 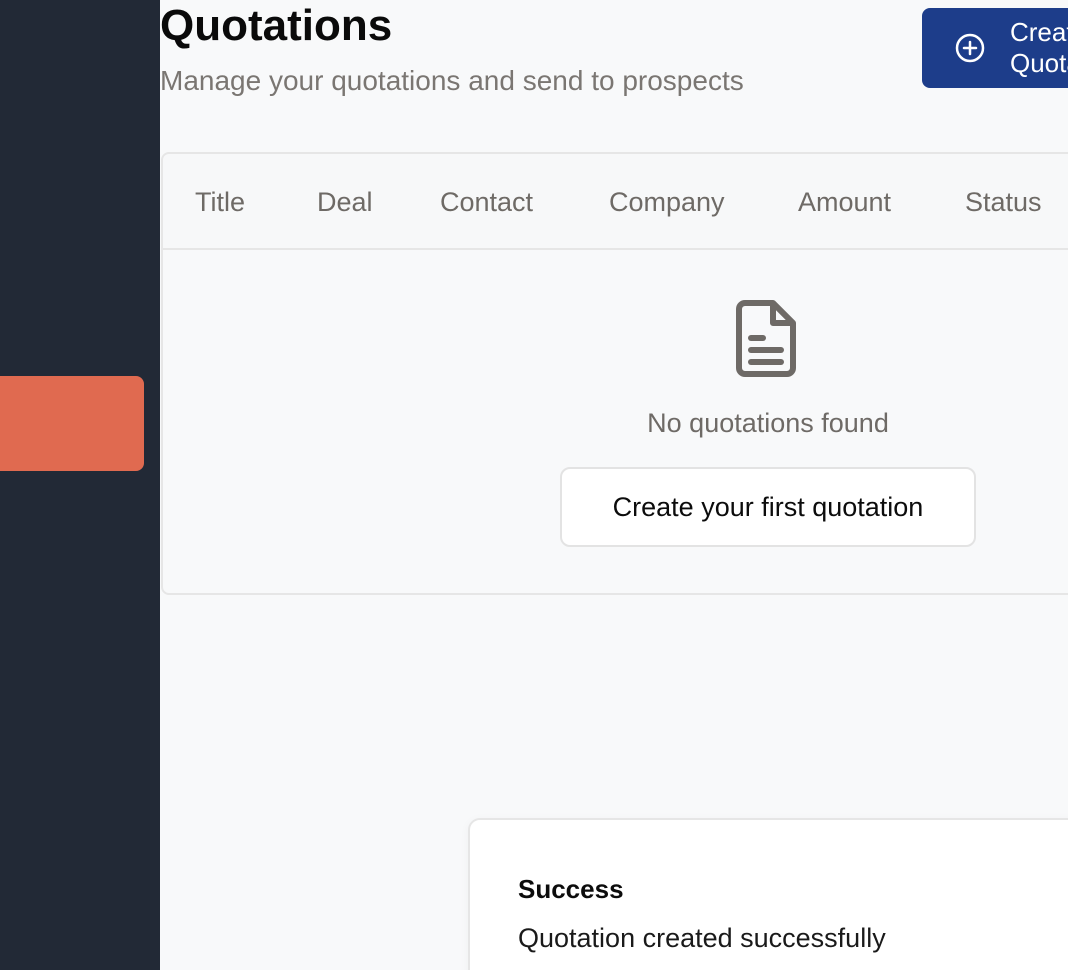 What do you see at coordinates (768, 423) in the screenshot?
I see `empty-state-message: No quotations found` at bounding box center [768, 423].